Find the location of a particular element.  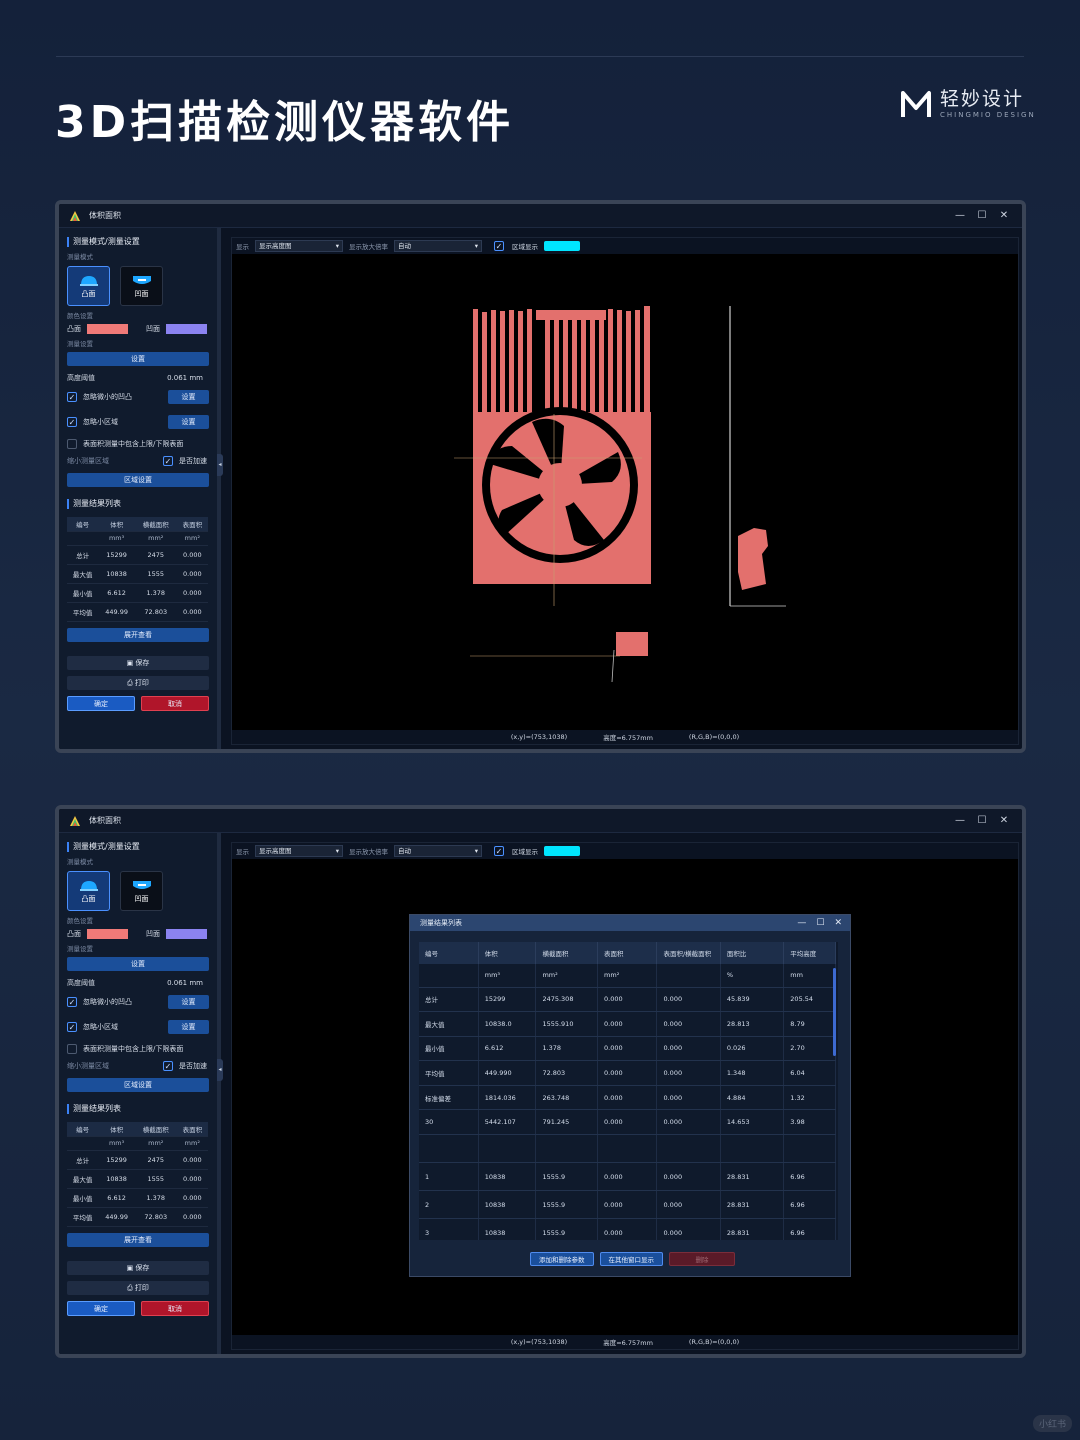

table-cell: 平均值 is located at coordinates (83, 612).